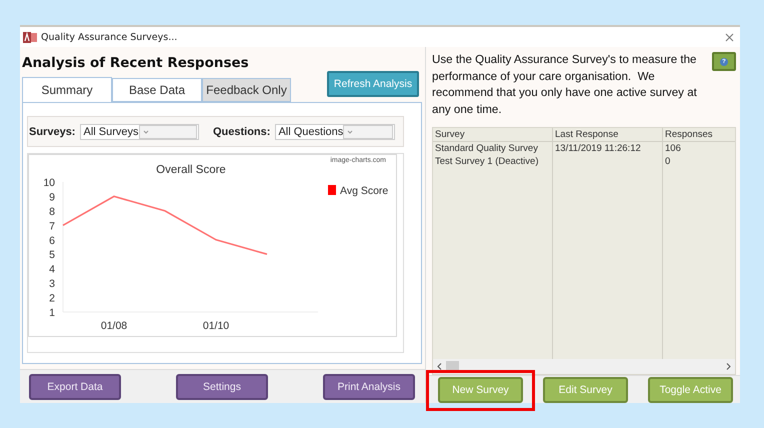  What do you see at coordinates (668, 161) in the screenshot?
I see `table-cell-text: 0` at bounding box center [668, 161].